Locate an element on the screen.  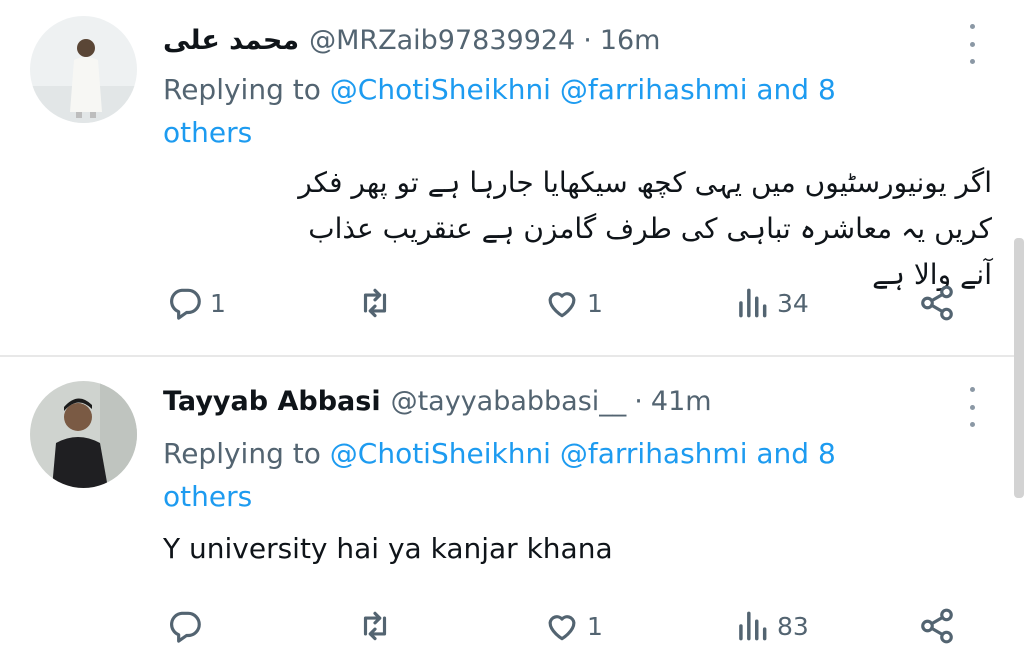
tweet-header: محمد علی @MRZaib97839924 · 16m is located at coordinates (412, 40).